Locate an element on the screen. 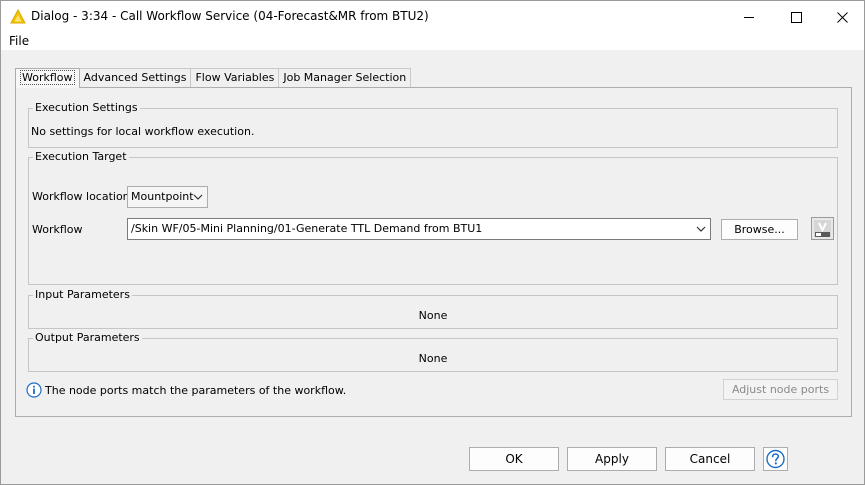 Image resolution: width=865 pixels, height=485 pixels. execution-target-title: Execution Target is located at coordinates (81, 156).